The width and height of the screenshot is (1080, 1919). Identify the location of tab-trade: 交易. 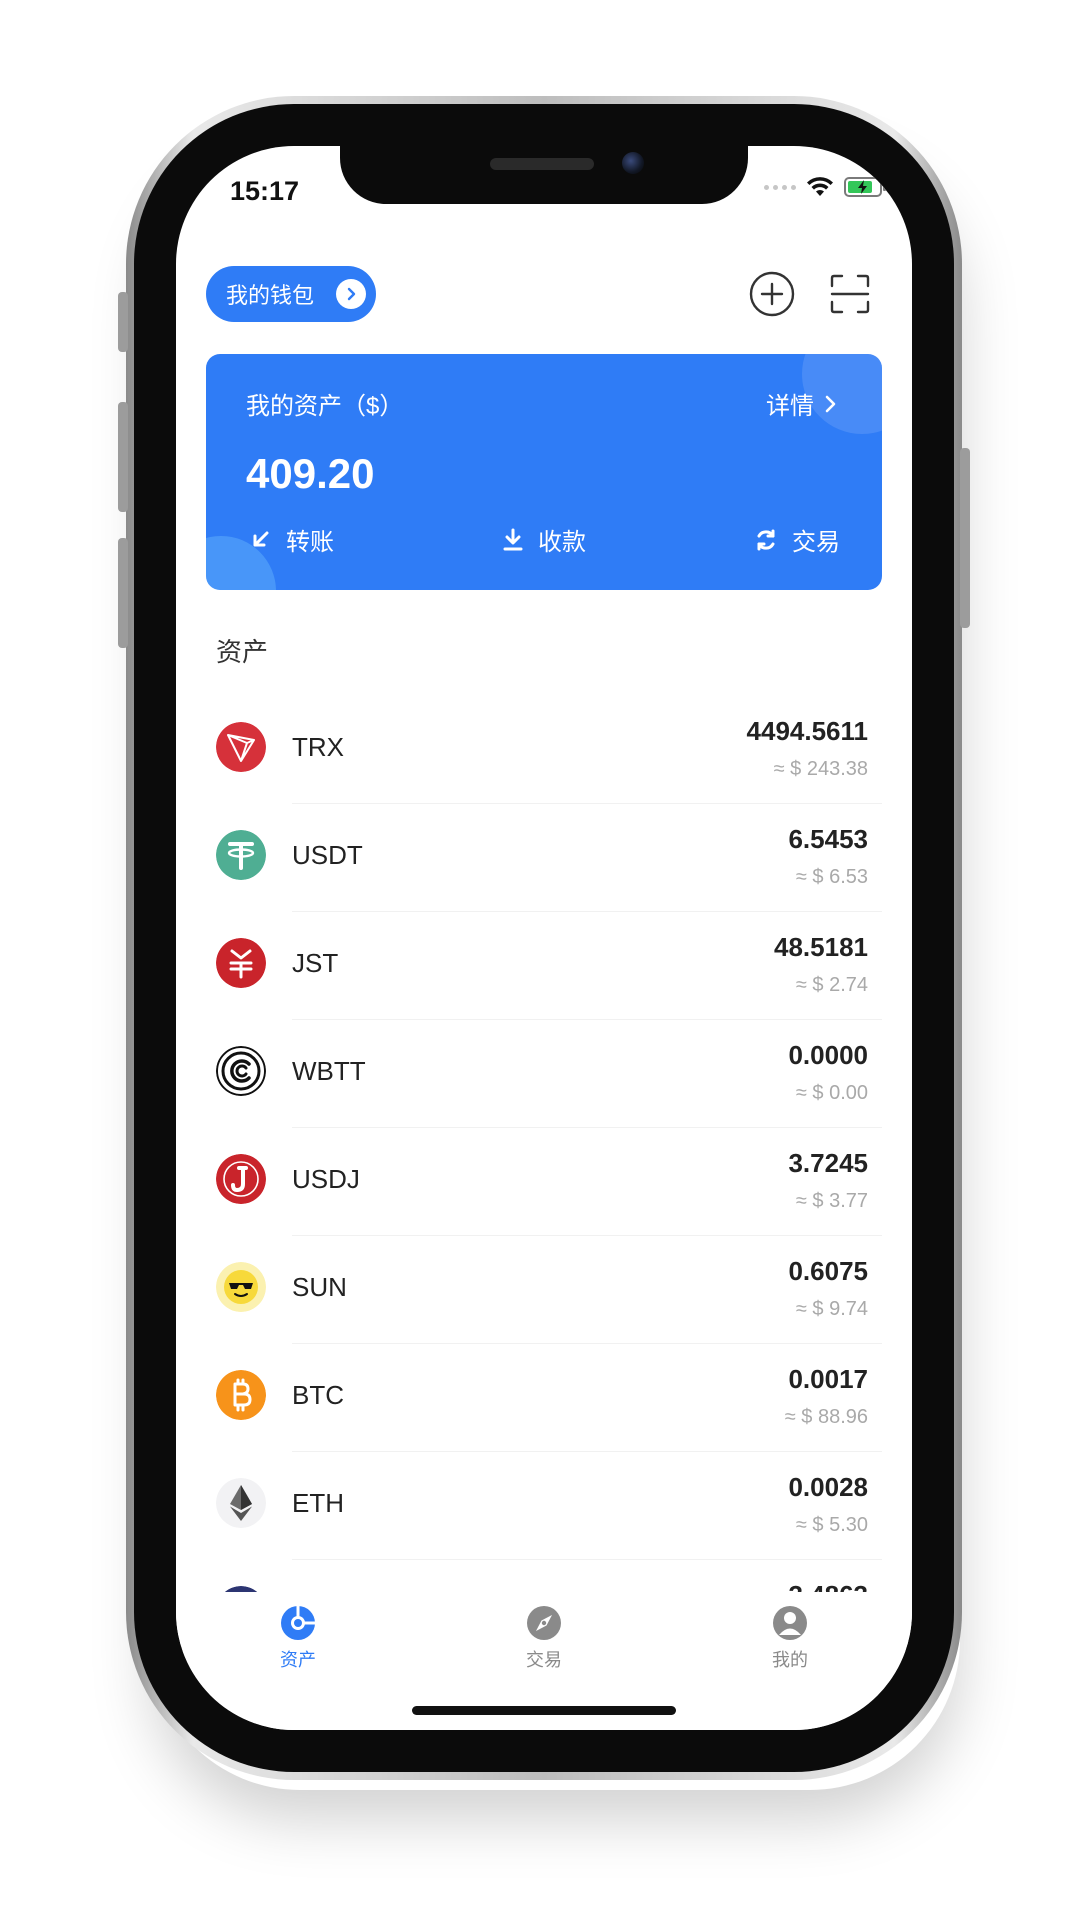
(544, 1638).